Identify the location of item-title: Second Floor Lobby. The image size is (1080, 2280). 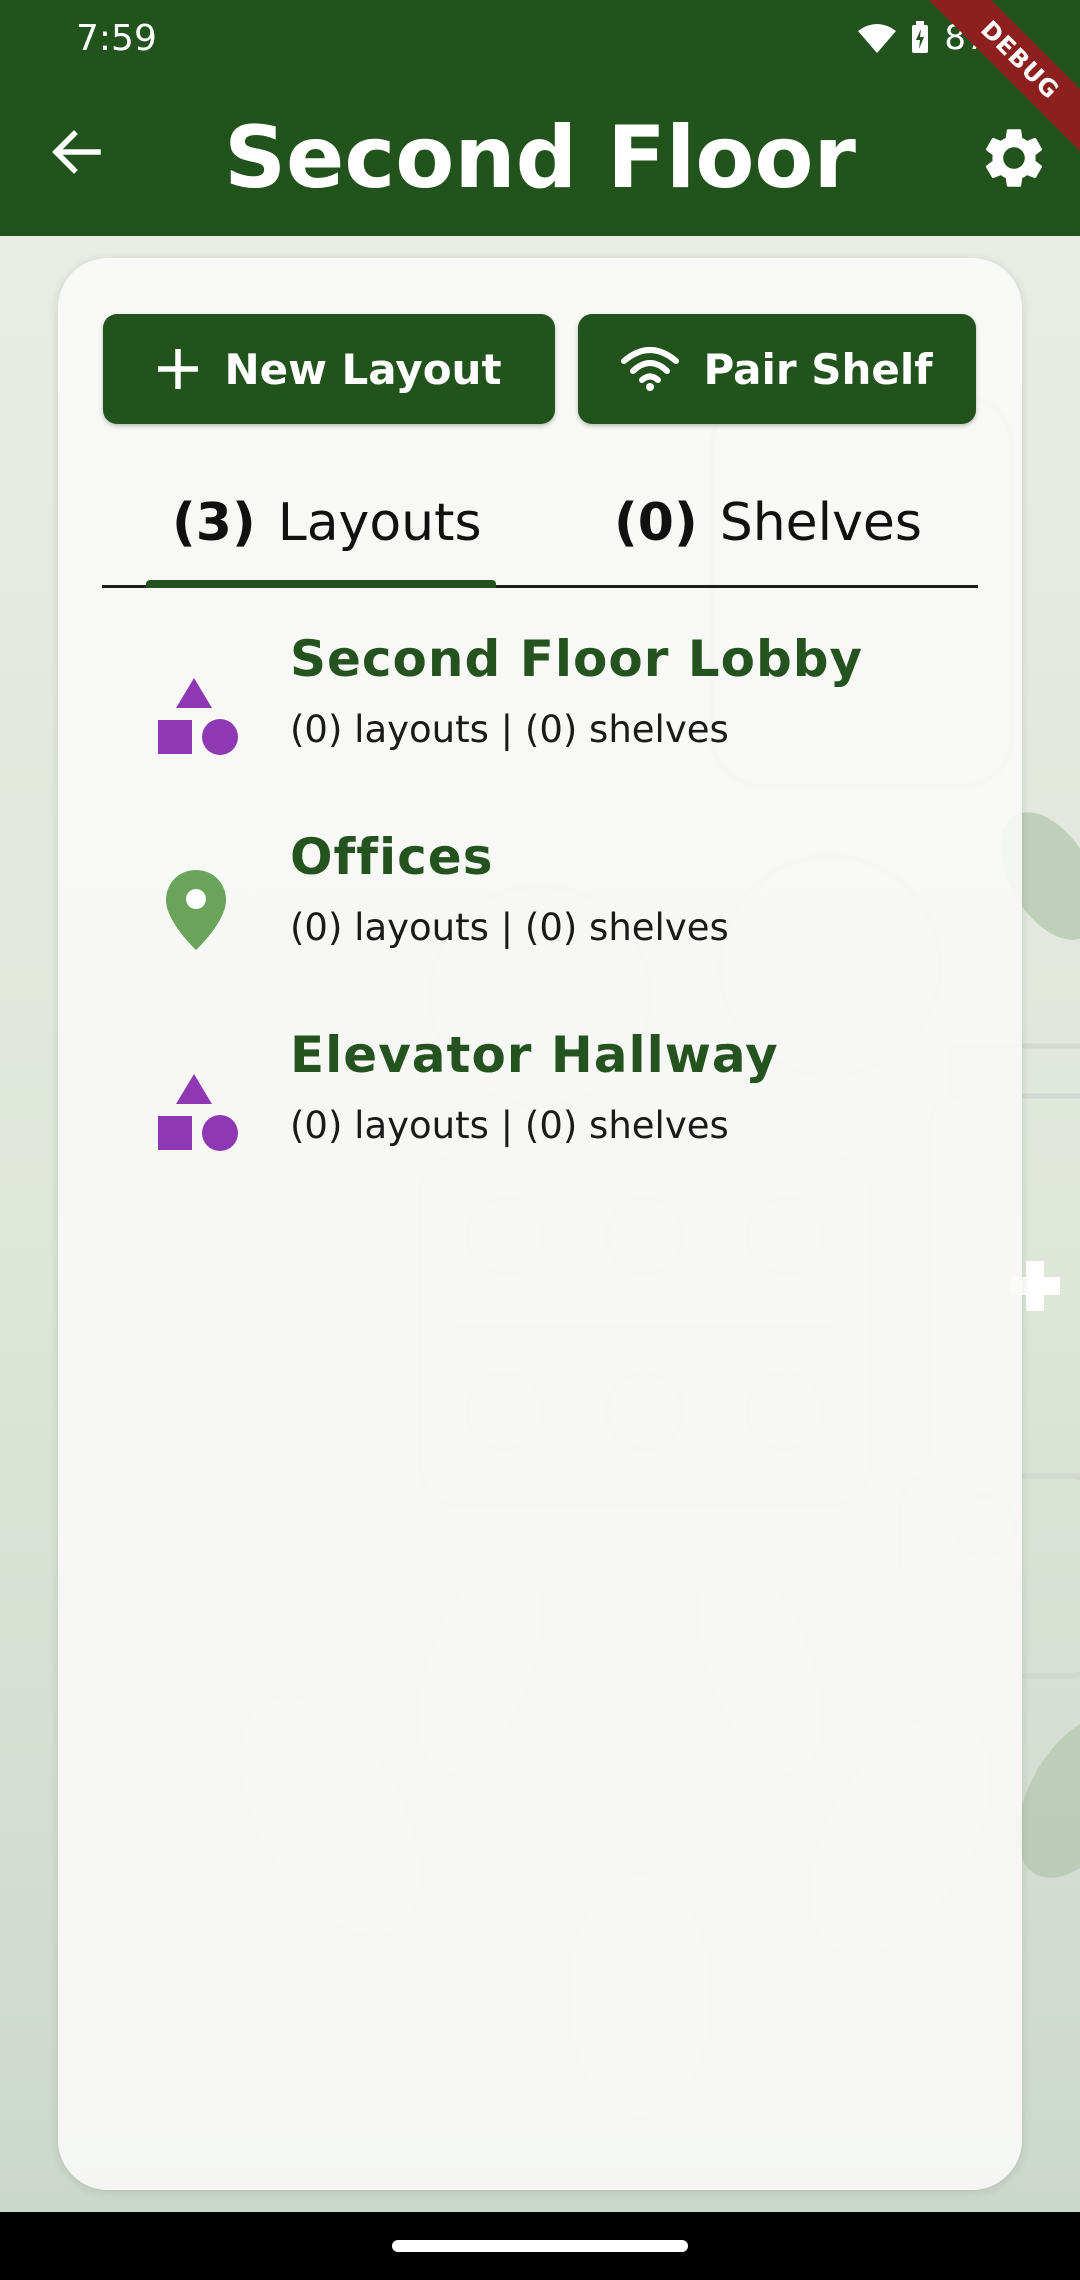
(577, 659).